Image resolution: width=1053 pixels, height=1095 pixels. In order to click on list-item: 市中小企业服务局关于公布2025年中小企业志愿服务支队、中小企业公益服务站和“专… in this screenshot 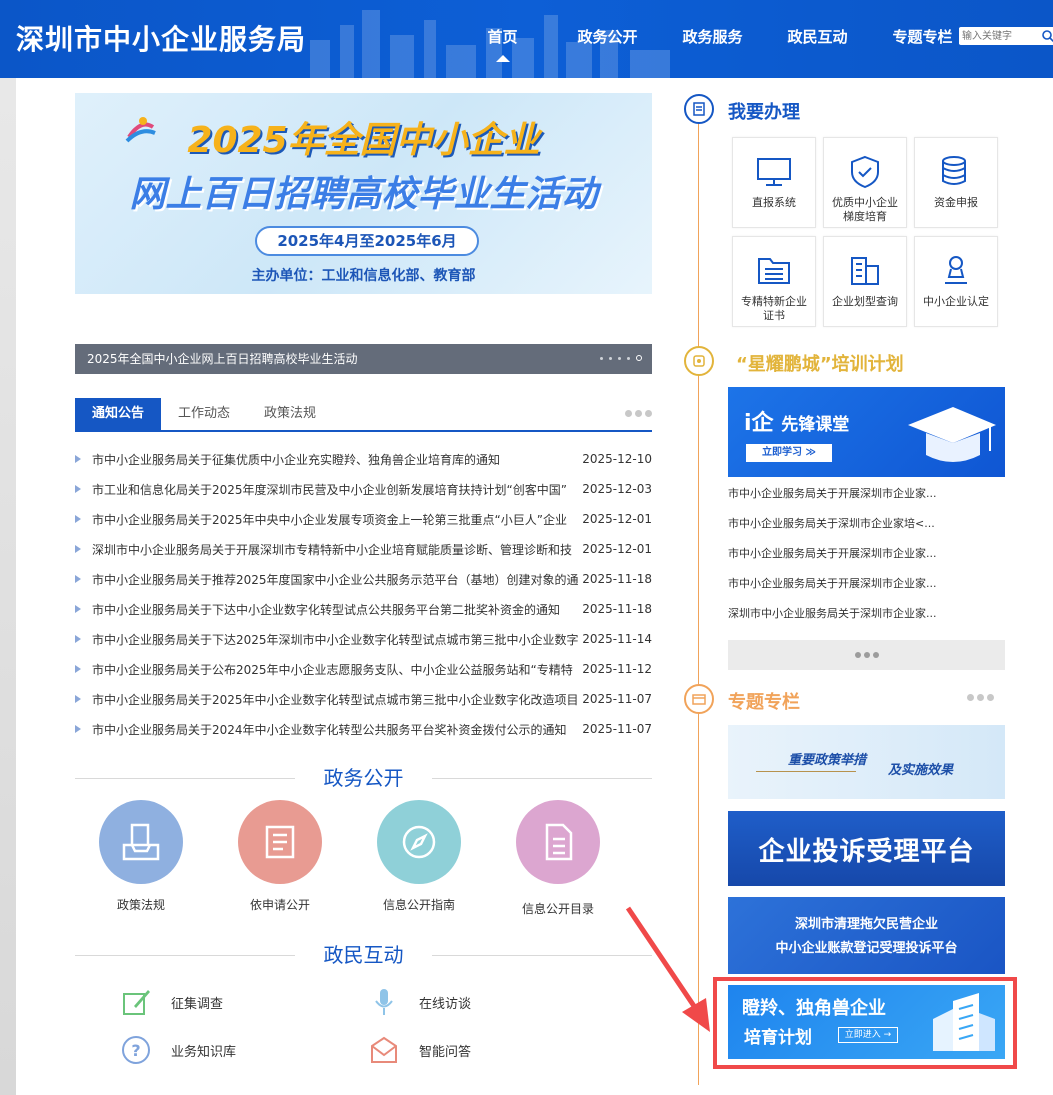, I will do `click(363, 669)`.